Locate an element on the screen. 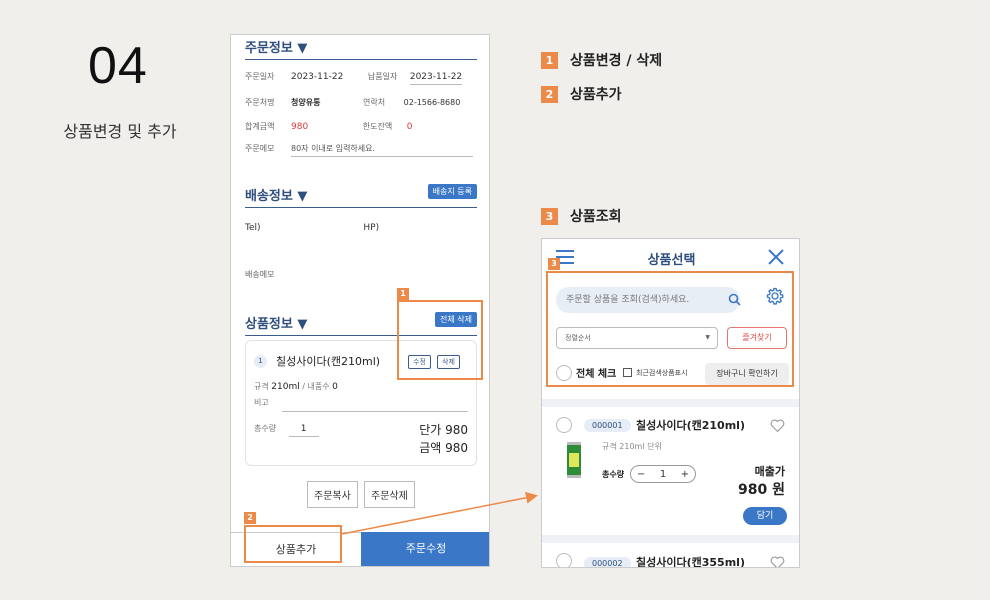  item-name: 칠성사이다(캔355ml) is located at coordinates (690, 562).